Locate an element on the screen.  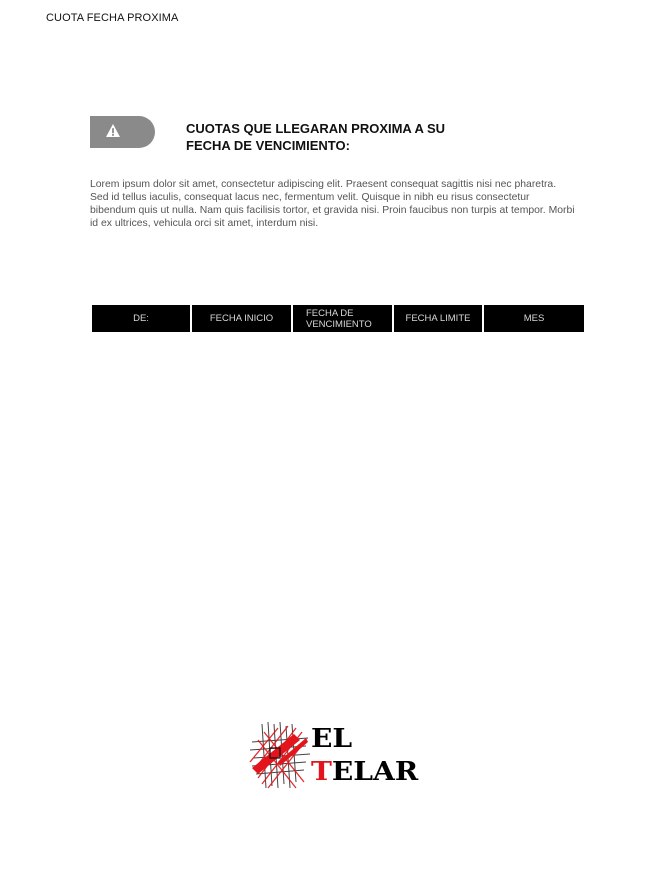
alert-badge is located at coordinates (122, 132).